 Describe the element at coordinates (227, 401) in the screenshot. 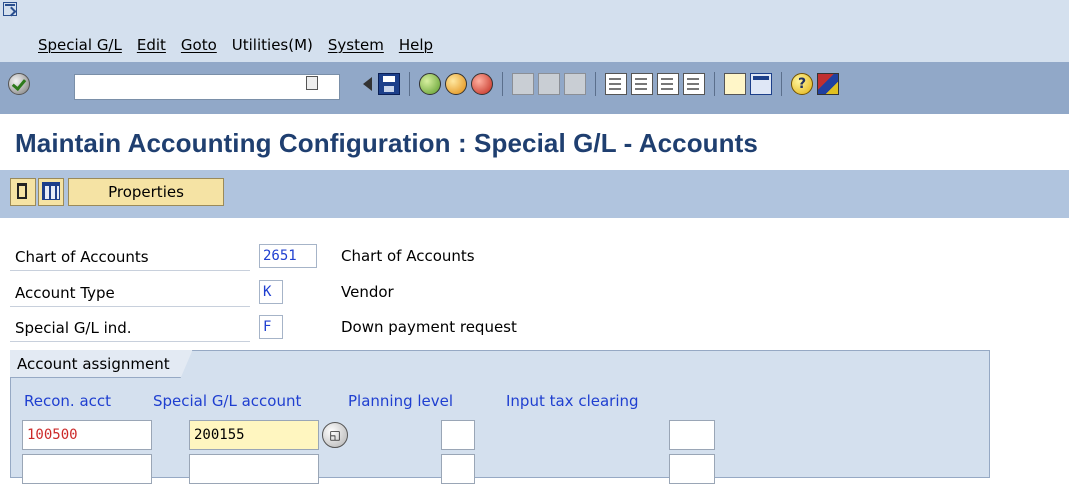

I see `column-special-gl-account: Special G/L account` at that location.